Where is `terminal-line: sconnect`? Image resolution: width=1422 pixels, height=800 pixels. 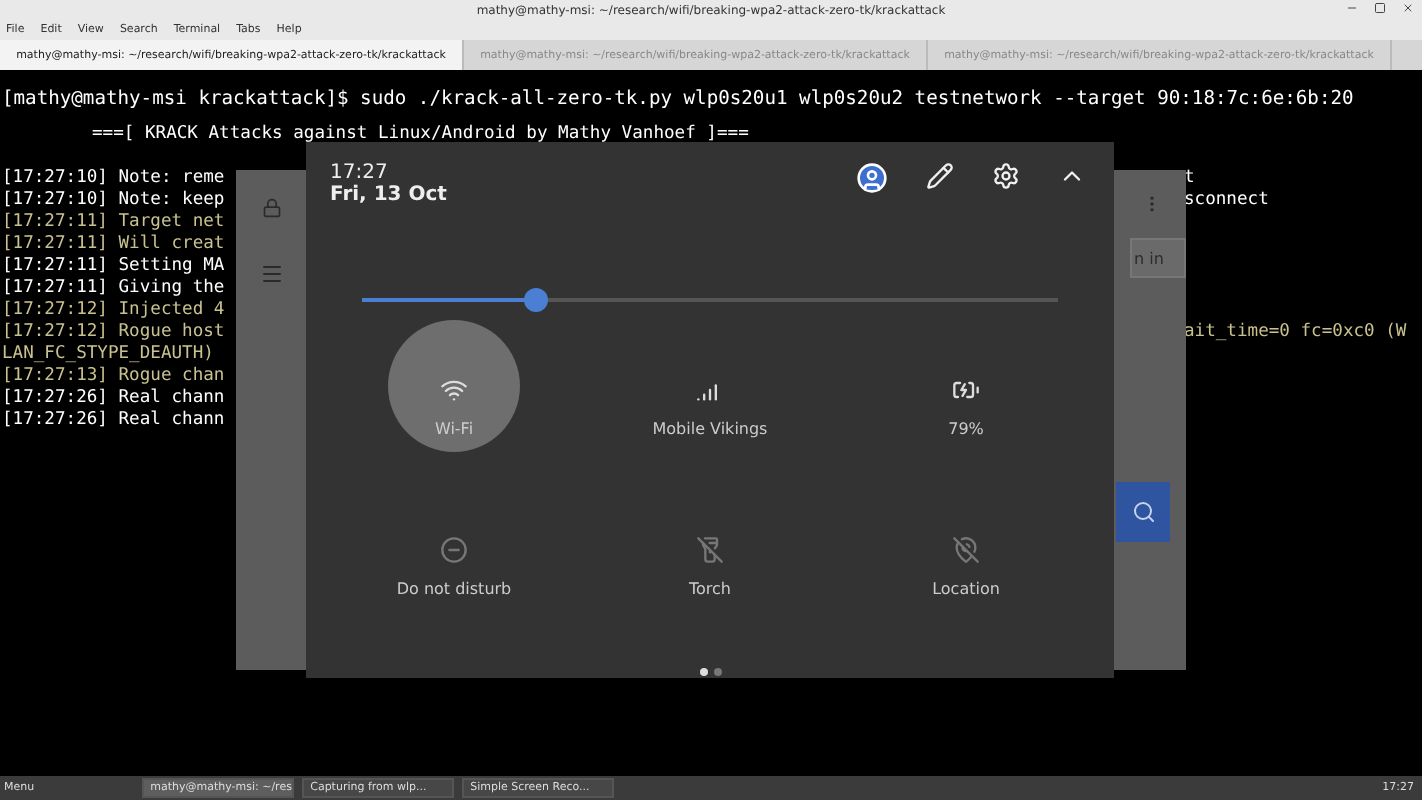
terminal-line: sconnect is located at coordinates (1226, 200).